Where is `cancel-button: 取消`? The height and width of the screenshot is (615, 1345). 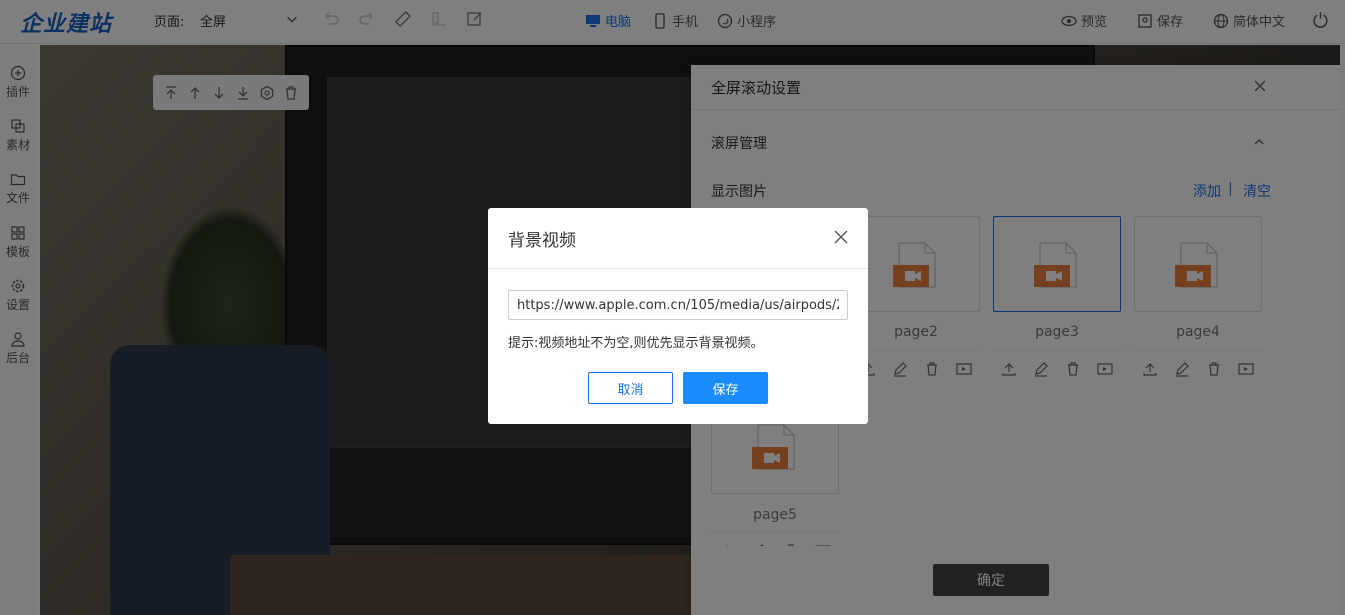 cancel-button: 取消 is located at coordinates (630, 388).